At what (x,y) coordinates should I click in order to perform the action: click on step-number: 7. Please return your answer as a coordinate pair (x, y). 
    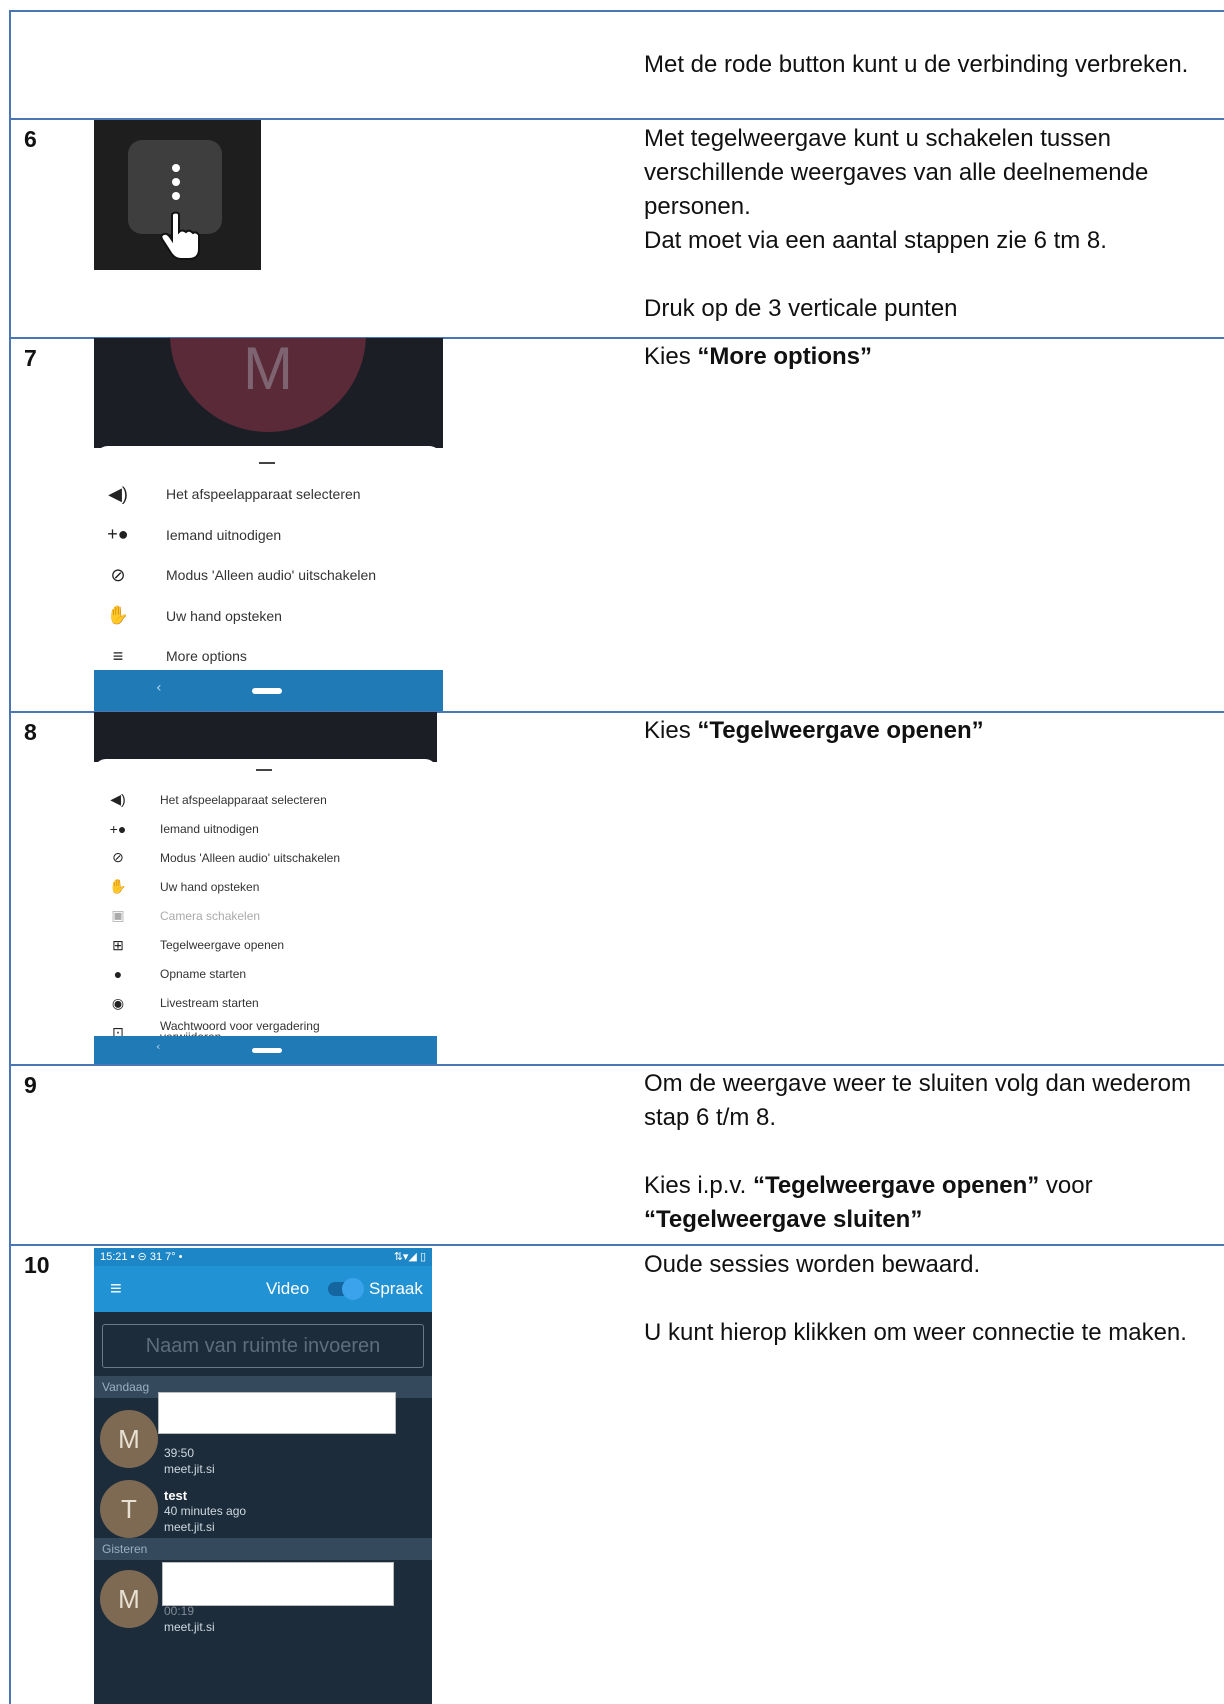
    Looking at the image, I should click on (30, 358).